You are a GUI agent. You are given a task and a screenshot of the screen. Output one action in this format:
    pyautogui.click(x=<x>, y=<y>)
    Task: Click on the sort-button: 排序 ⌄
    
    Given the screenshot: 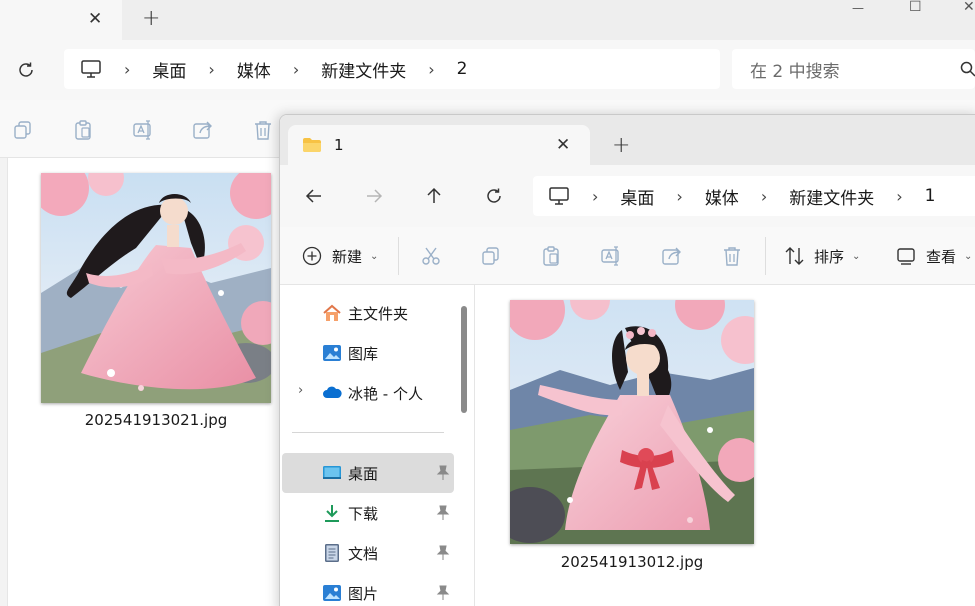 What is the action you would take?
    pyautogui.click(x=825, y=256)
    